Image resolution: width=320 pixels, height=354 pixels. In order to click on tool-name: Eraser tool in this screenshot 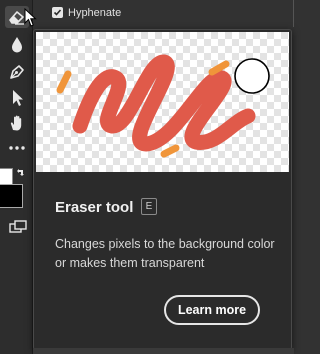, I will do `click(94, 207)`.